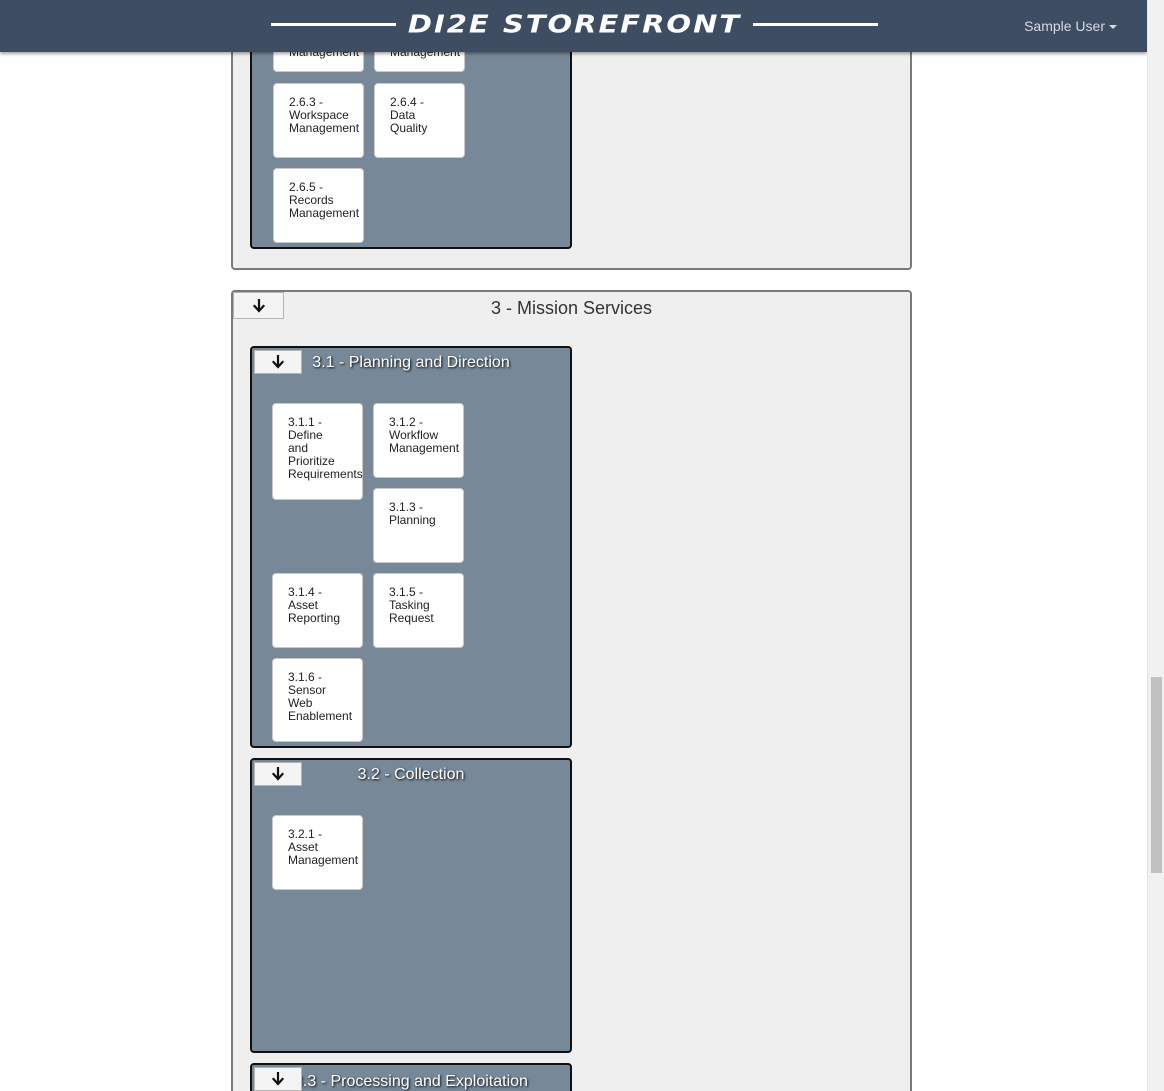 Image resolution: width=1164 pixels, height=1091 pixels. I want to click on top-navbar: DI2E STOREFRONT Sample User, so click(573, 26).